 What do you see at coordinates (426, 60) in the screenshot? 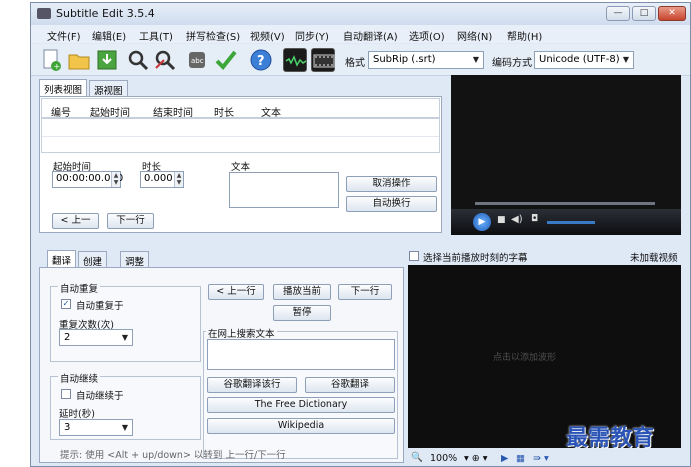
I see `format-select: SubRip (.srt) ▼` at bounding box center [426, 60].